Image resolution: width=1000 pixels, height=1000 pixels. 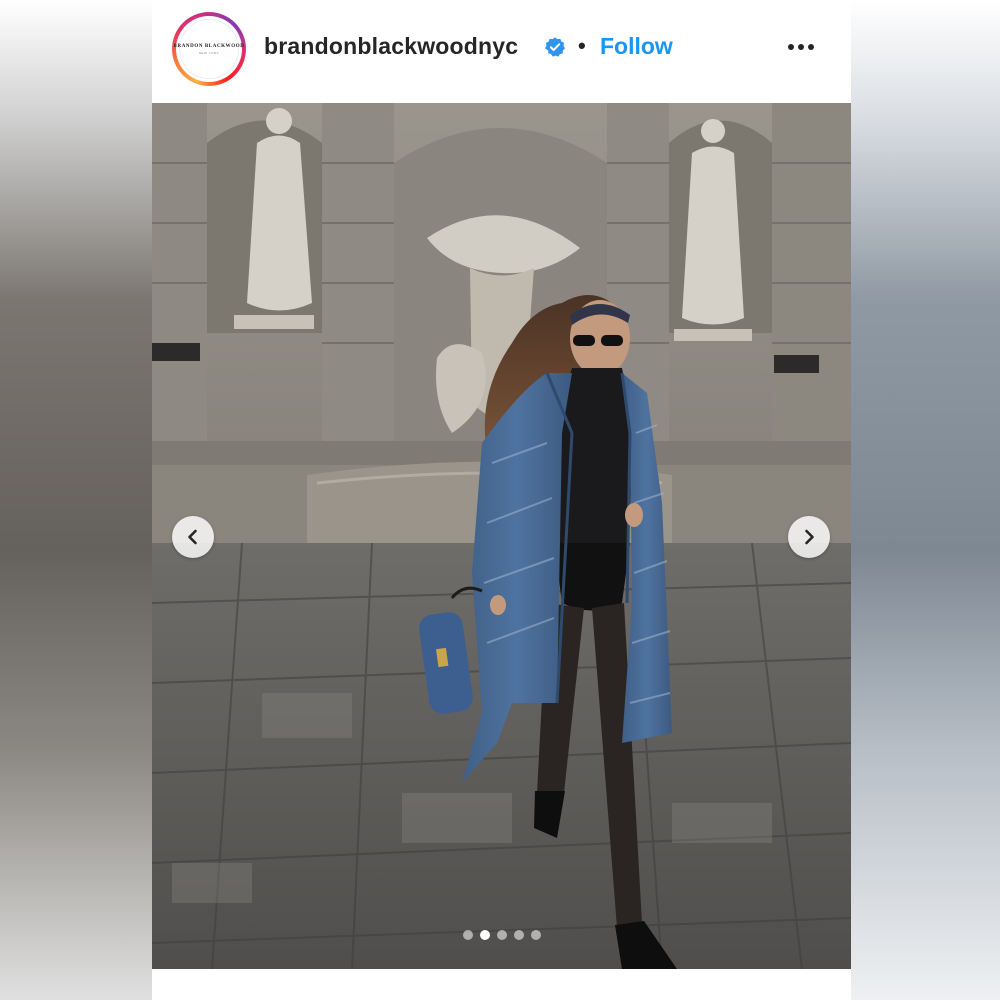 What do you see at coordinates (636, 46) in the screenshot?
I see `follow-button: Follow` at bounding box center [636, 46].